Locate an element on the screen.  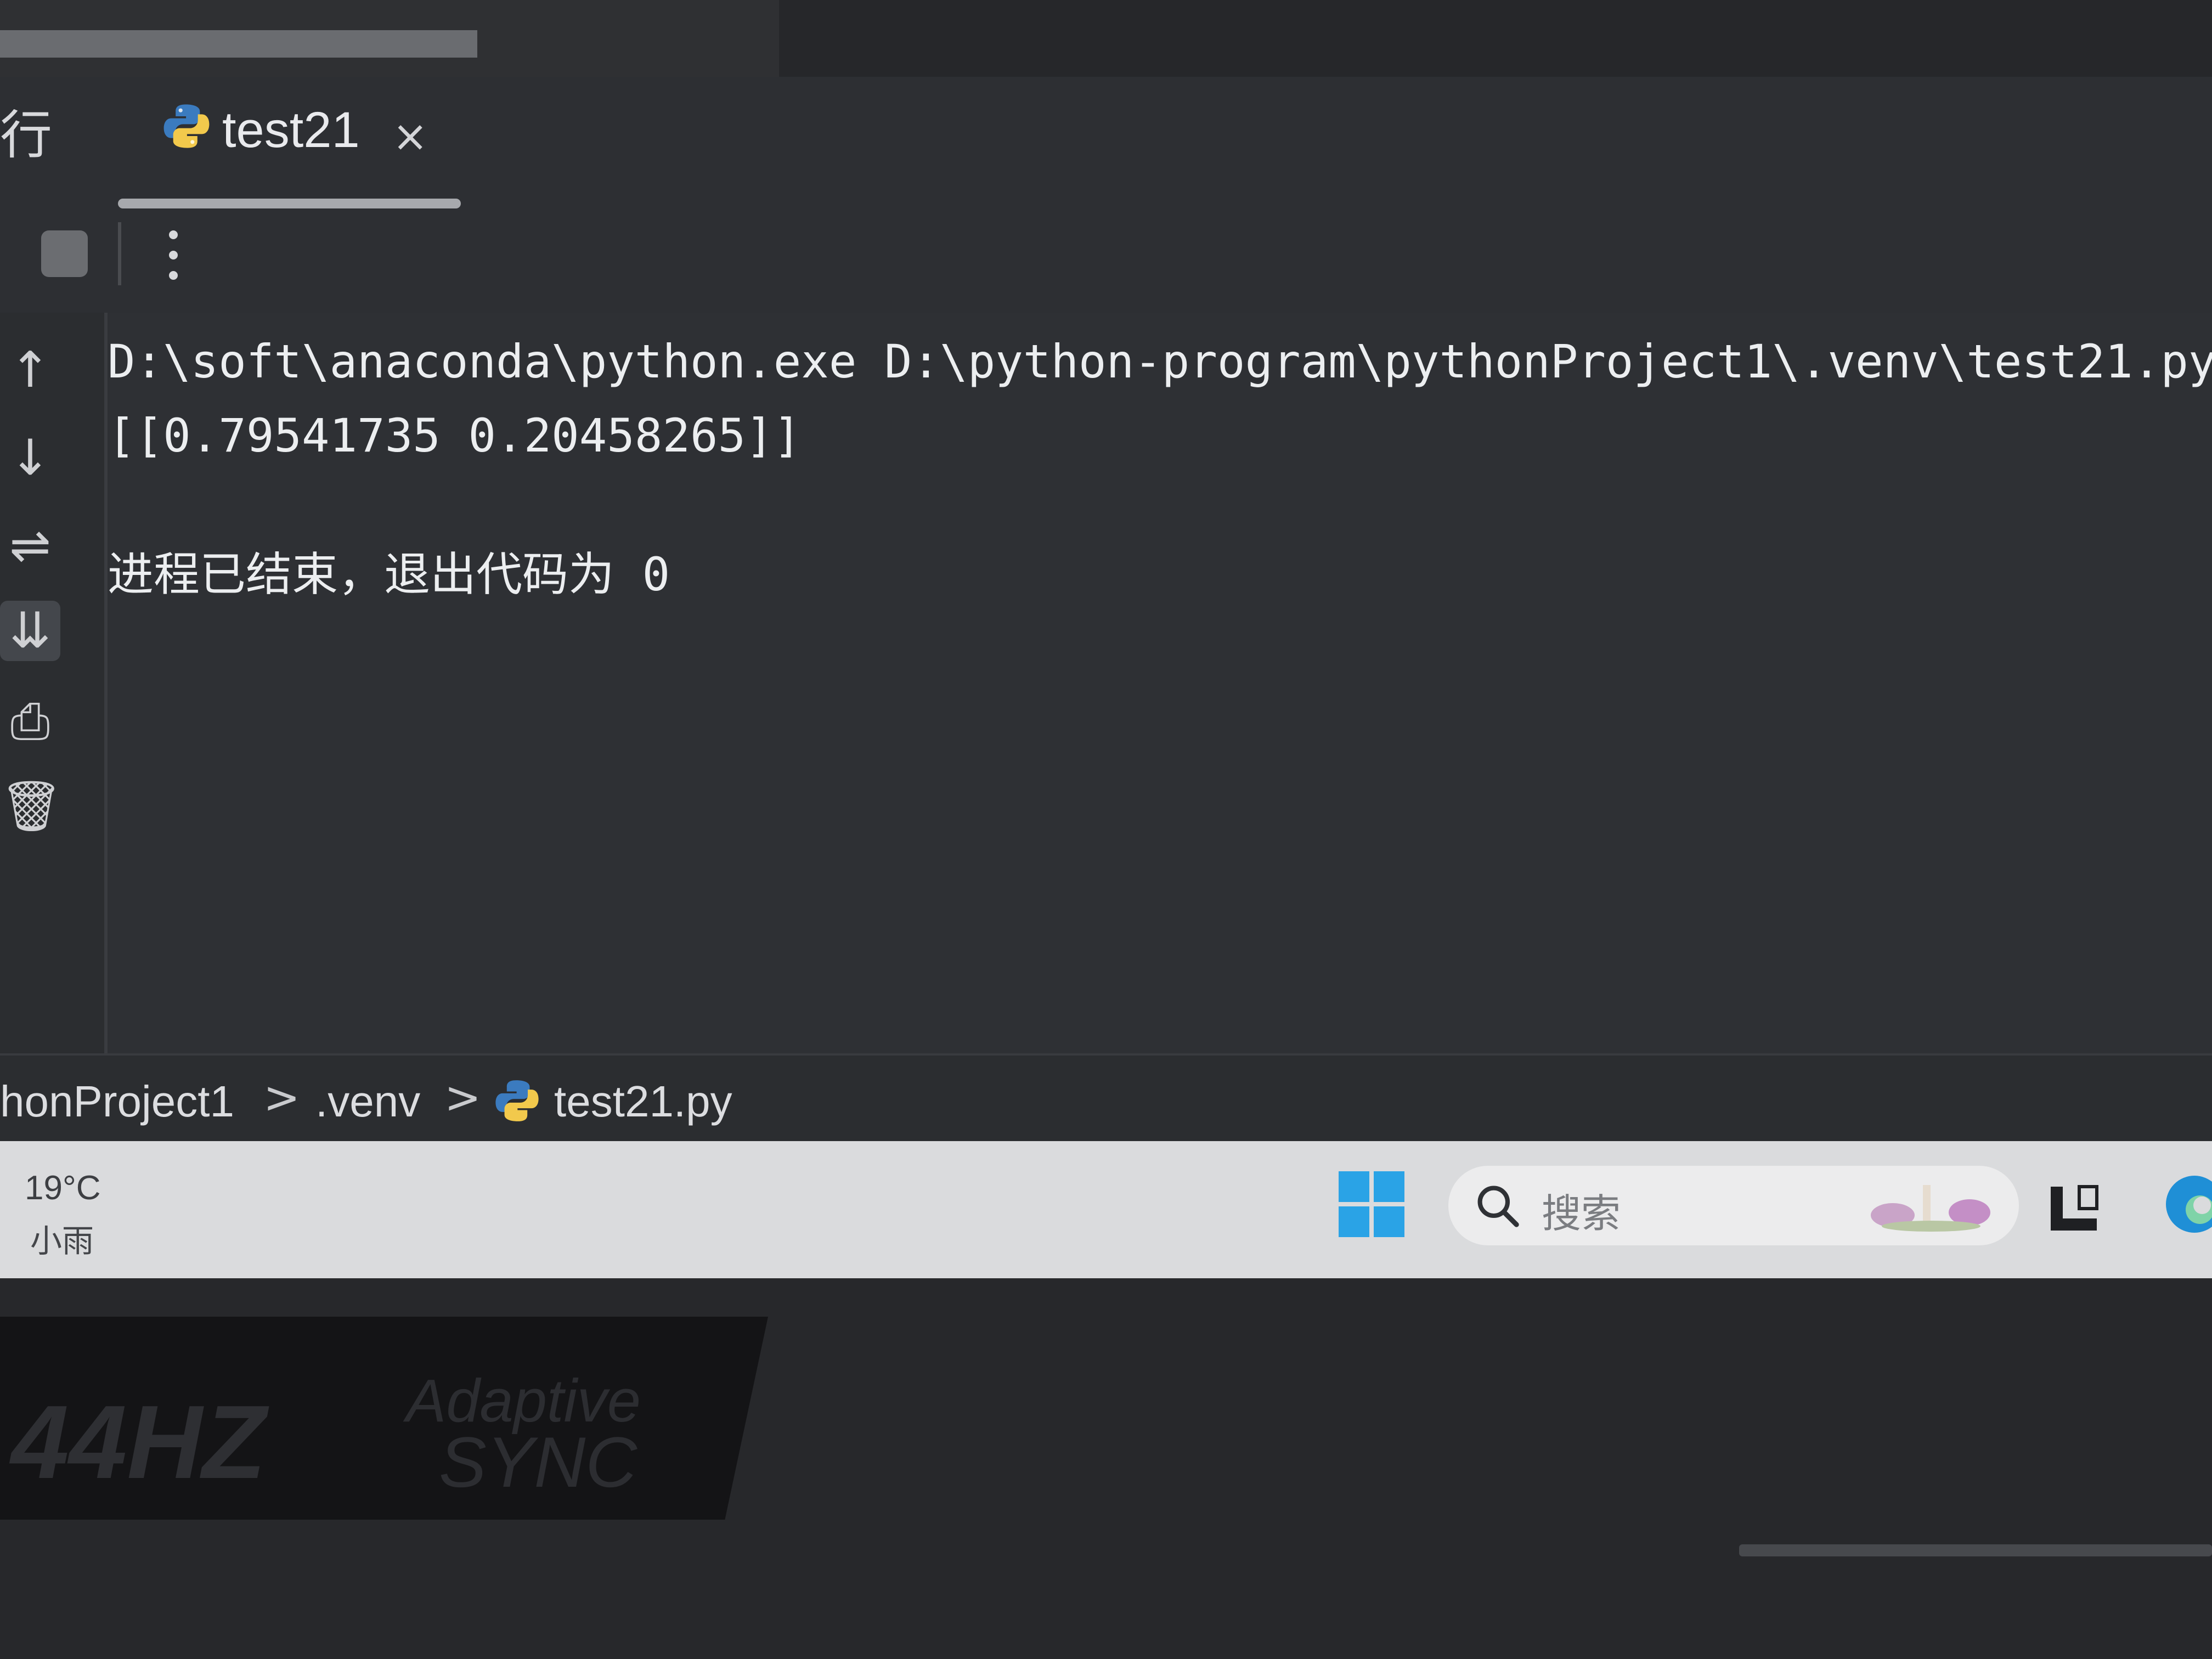
taskbar-search-box: 搜索 is located at coordinates (1733, 1205).